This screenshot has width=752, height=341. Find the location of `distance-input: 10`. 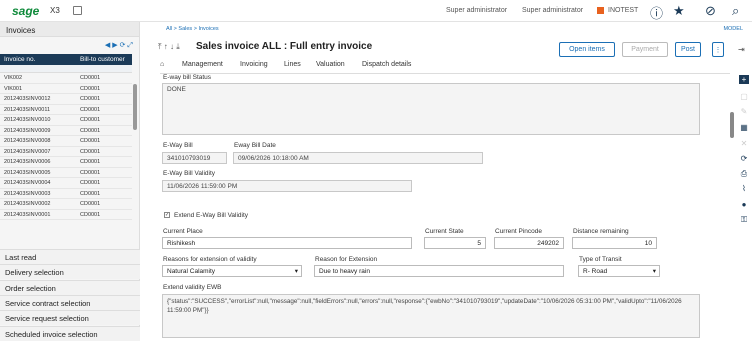

distance-input: 10 is located at coordinates (614, 243).